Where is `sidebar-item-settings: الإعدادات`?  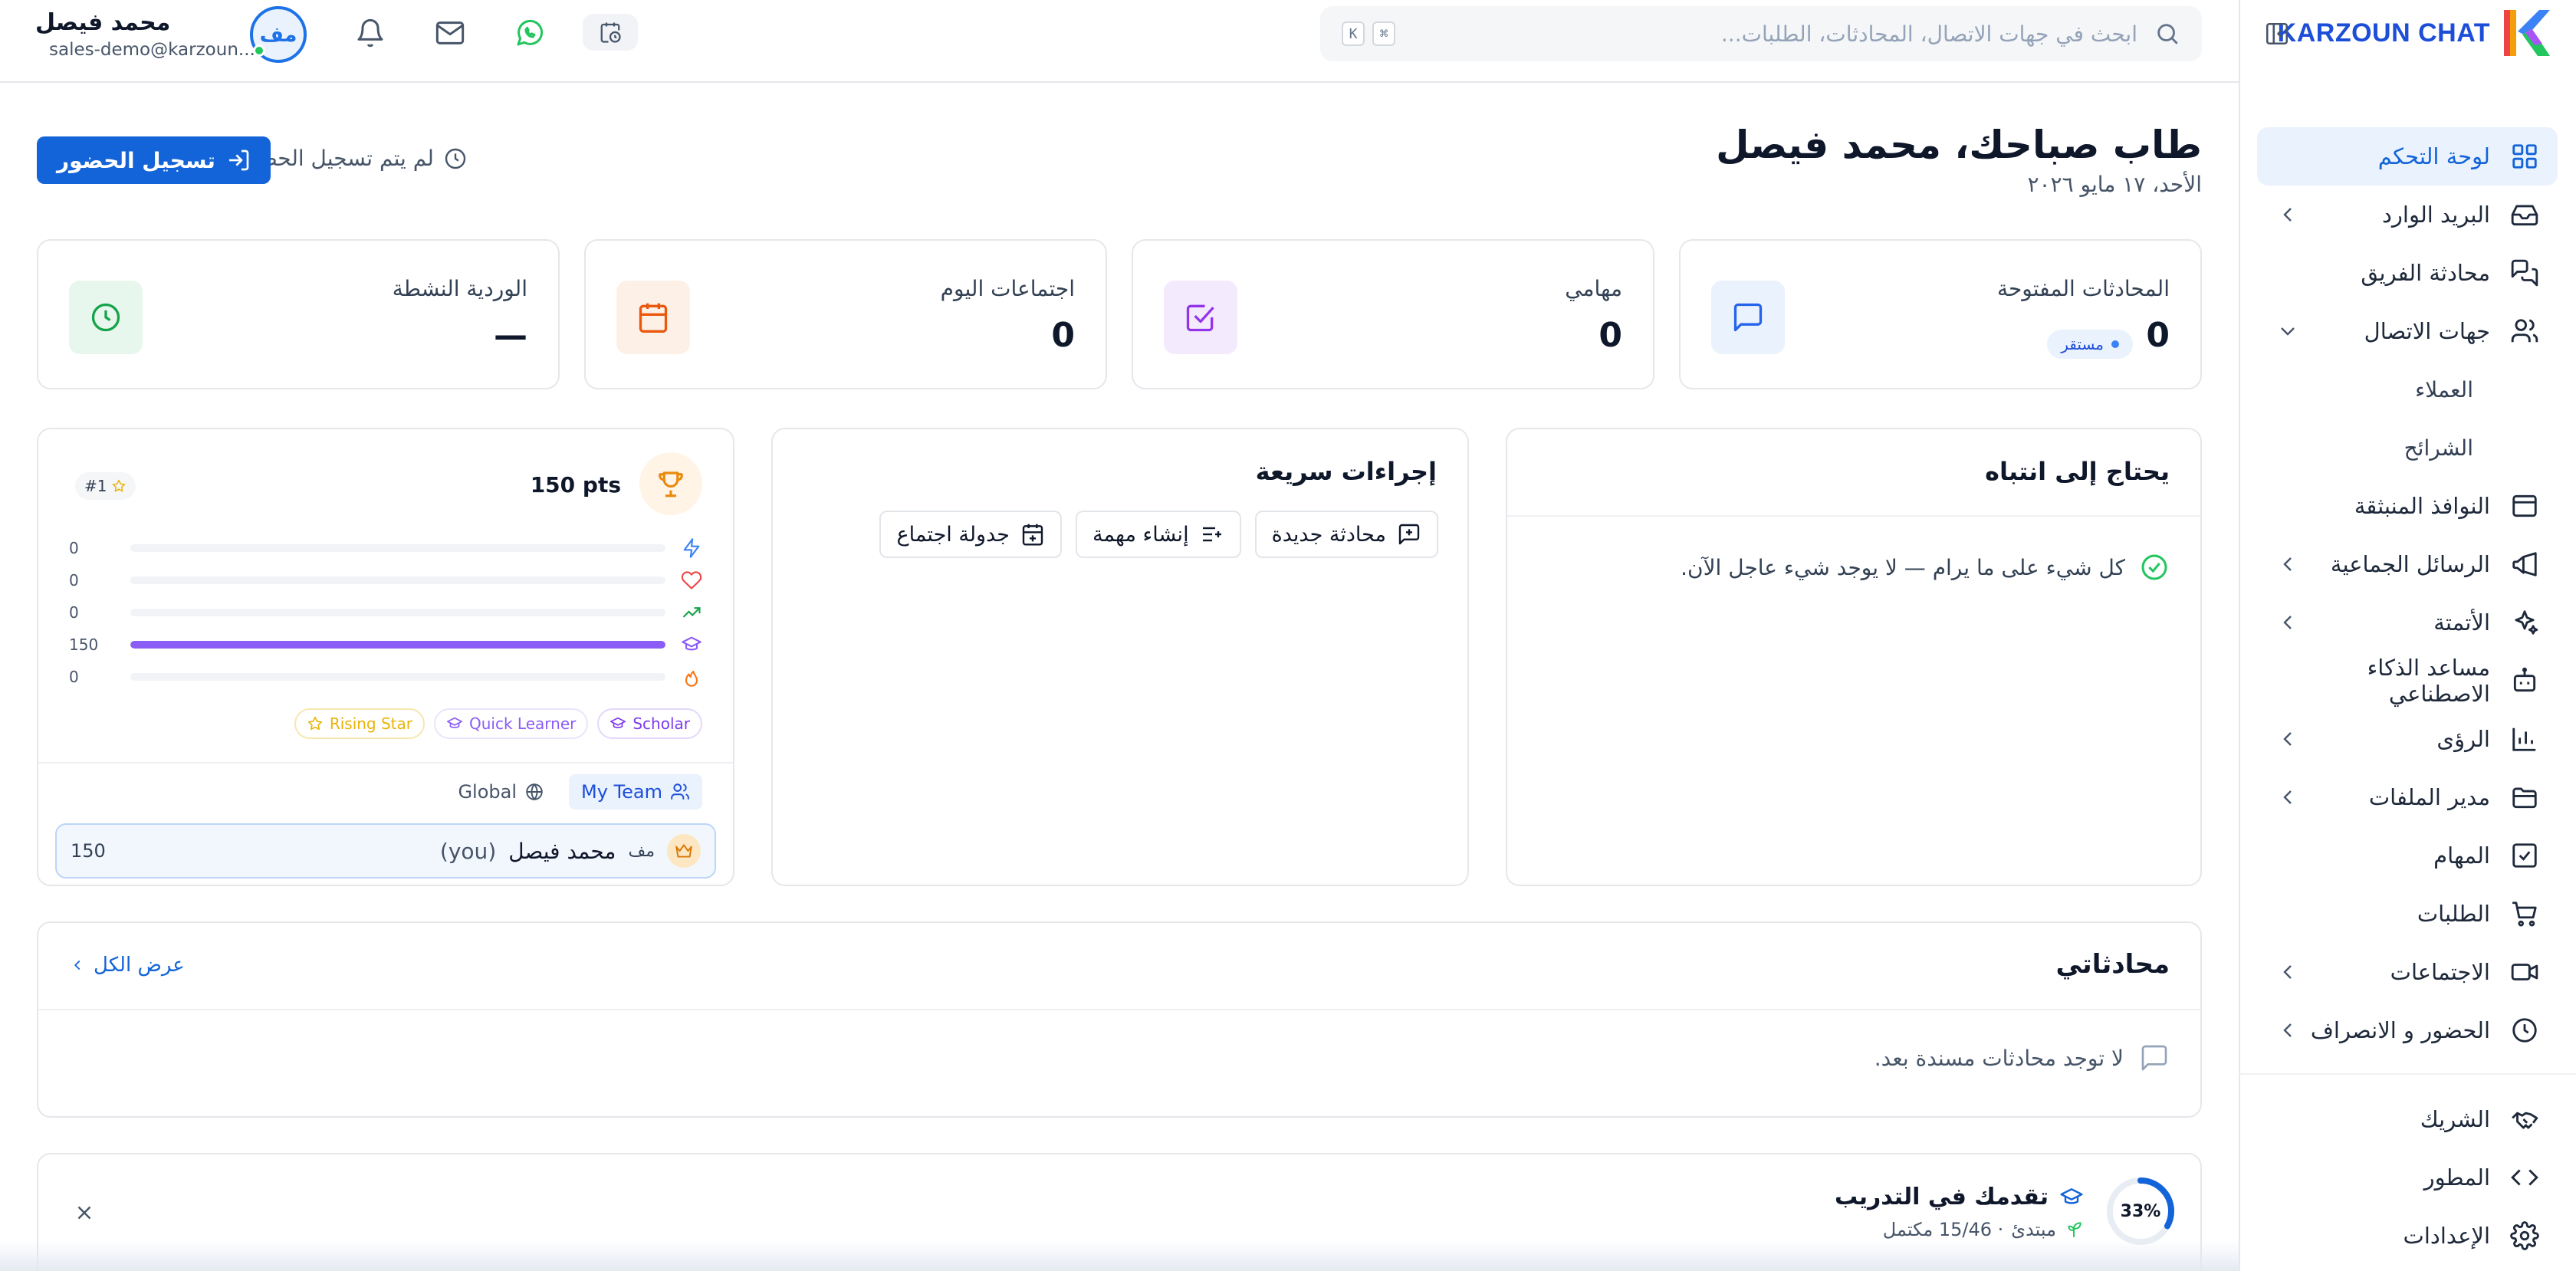 sidebar-item-settings: الإعدادات is located at coordinates (2408, 1236).